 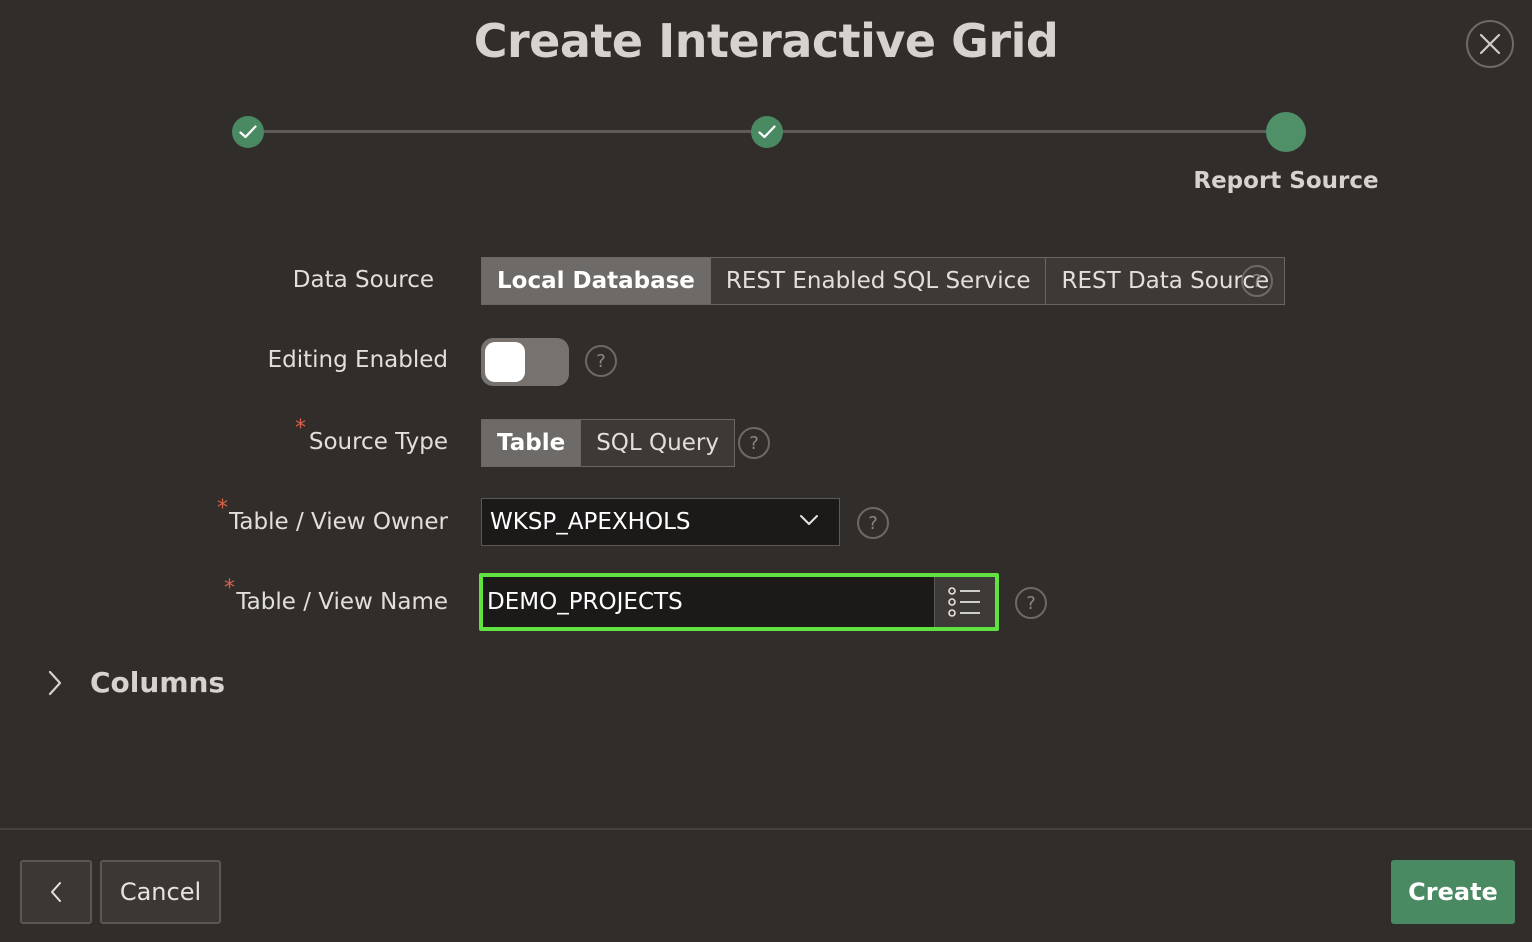 I want to click on dialog-title: Create Interactive Grid, so click(x=766, y=41).